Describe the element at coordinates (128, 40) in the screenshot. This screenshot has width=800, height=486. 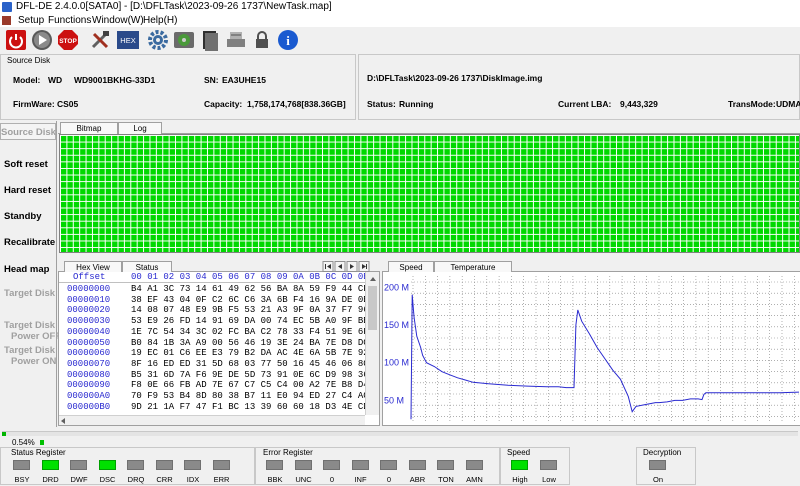
I see `hex-icon: HEX` at that location.